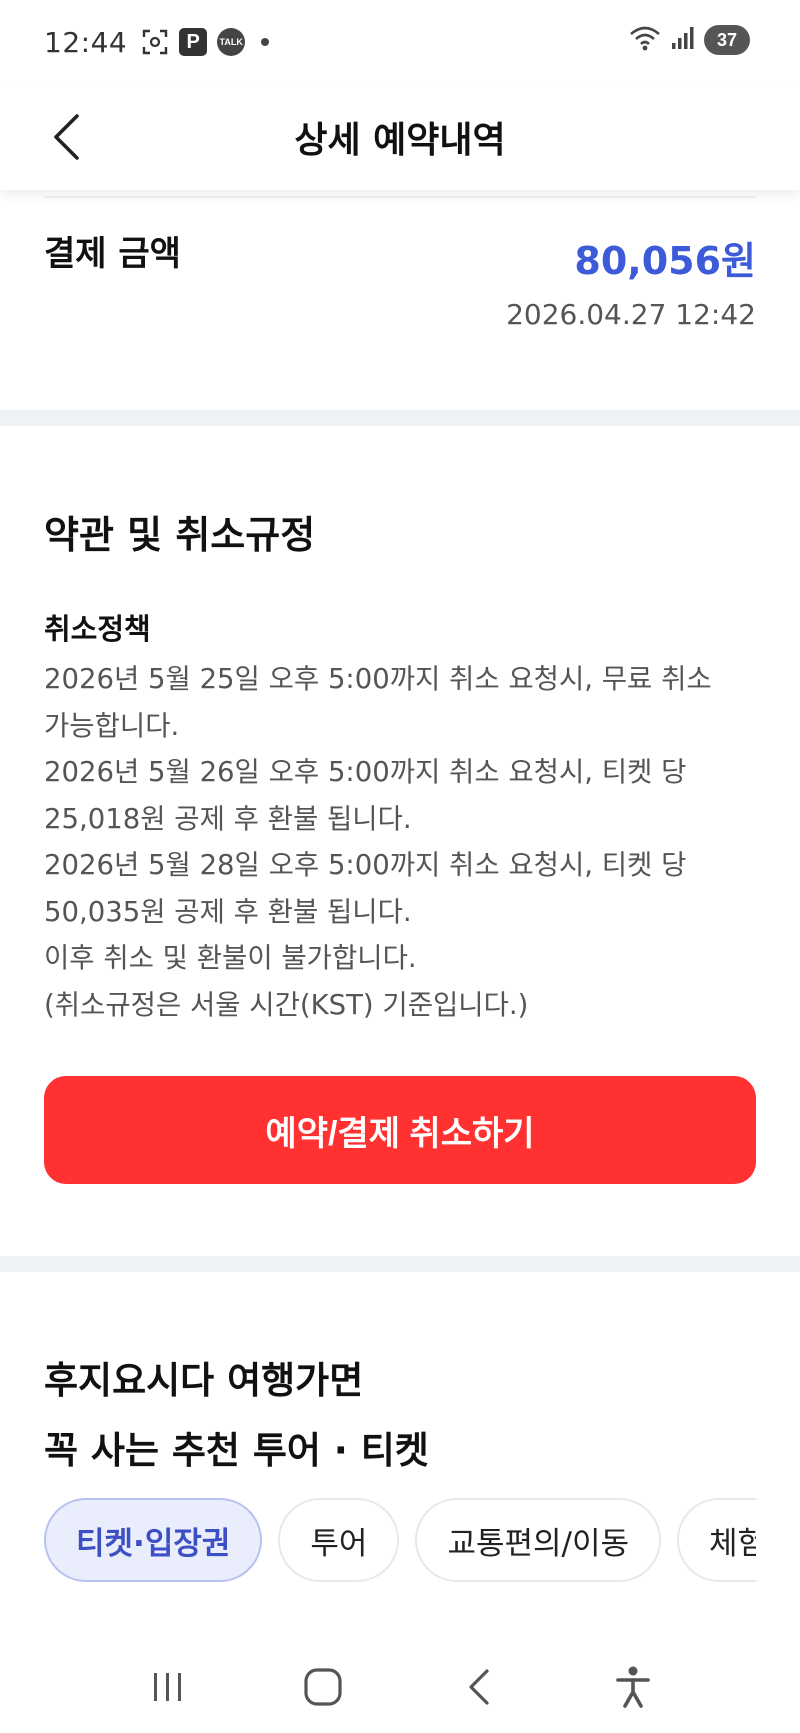 The height and width of the screenshot is (1733, 800). I want to click on status-left-icons: P TALK, so click(205, 42).